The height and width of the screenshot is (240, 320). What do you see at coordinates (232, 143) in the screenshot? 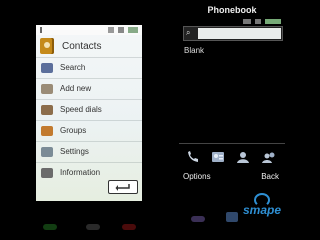
I see `divider` at bounding box center [232, 143].